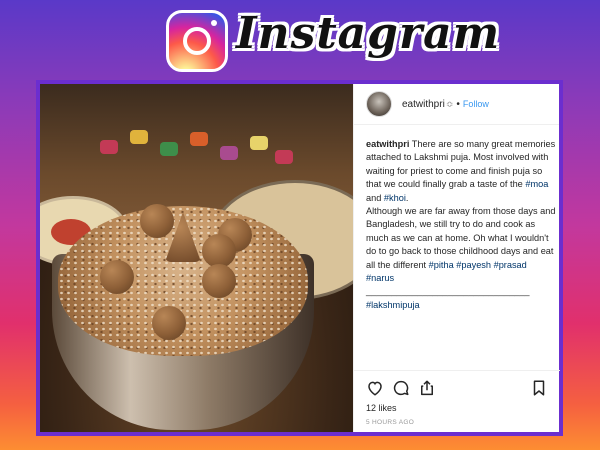 Image resolution: width=600 pixels, height=450 pixels. I want to click on instagram-logo-icon, so click(197, 41).